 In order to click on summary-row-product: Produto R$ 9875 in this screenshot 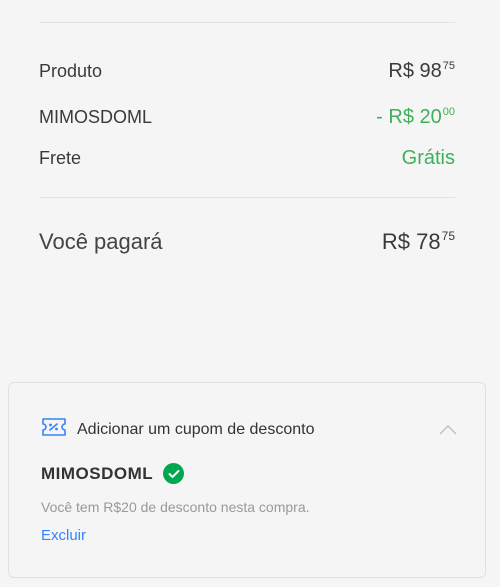, I will do `click(247, 71)`.